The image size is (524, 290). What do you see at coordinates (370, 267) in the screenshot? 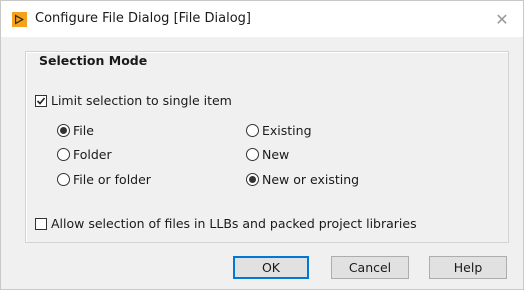
I see `cancel-button: Cancel` at bounding box center [370, 267].